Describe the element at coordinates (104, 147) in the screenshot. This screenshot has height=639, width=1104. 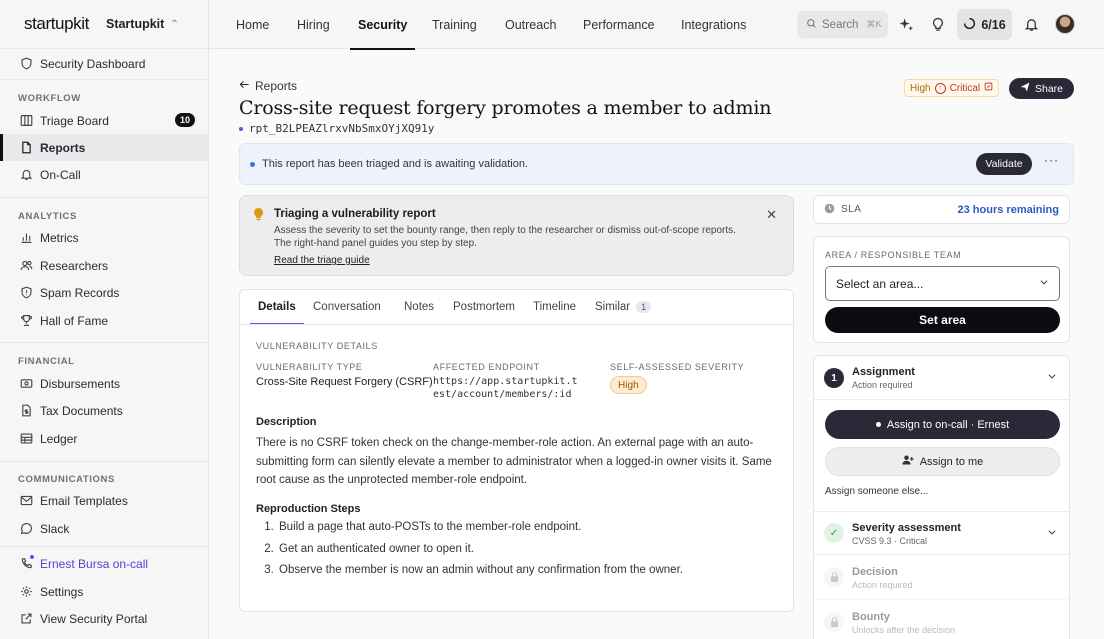
I see `sidebar-item-reports: Reports` at that location.